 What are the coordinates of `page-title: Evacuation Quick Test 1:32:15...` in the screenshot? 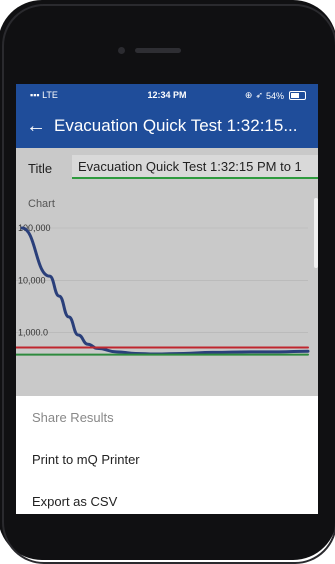 It's located at (176, 125).